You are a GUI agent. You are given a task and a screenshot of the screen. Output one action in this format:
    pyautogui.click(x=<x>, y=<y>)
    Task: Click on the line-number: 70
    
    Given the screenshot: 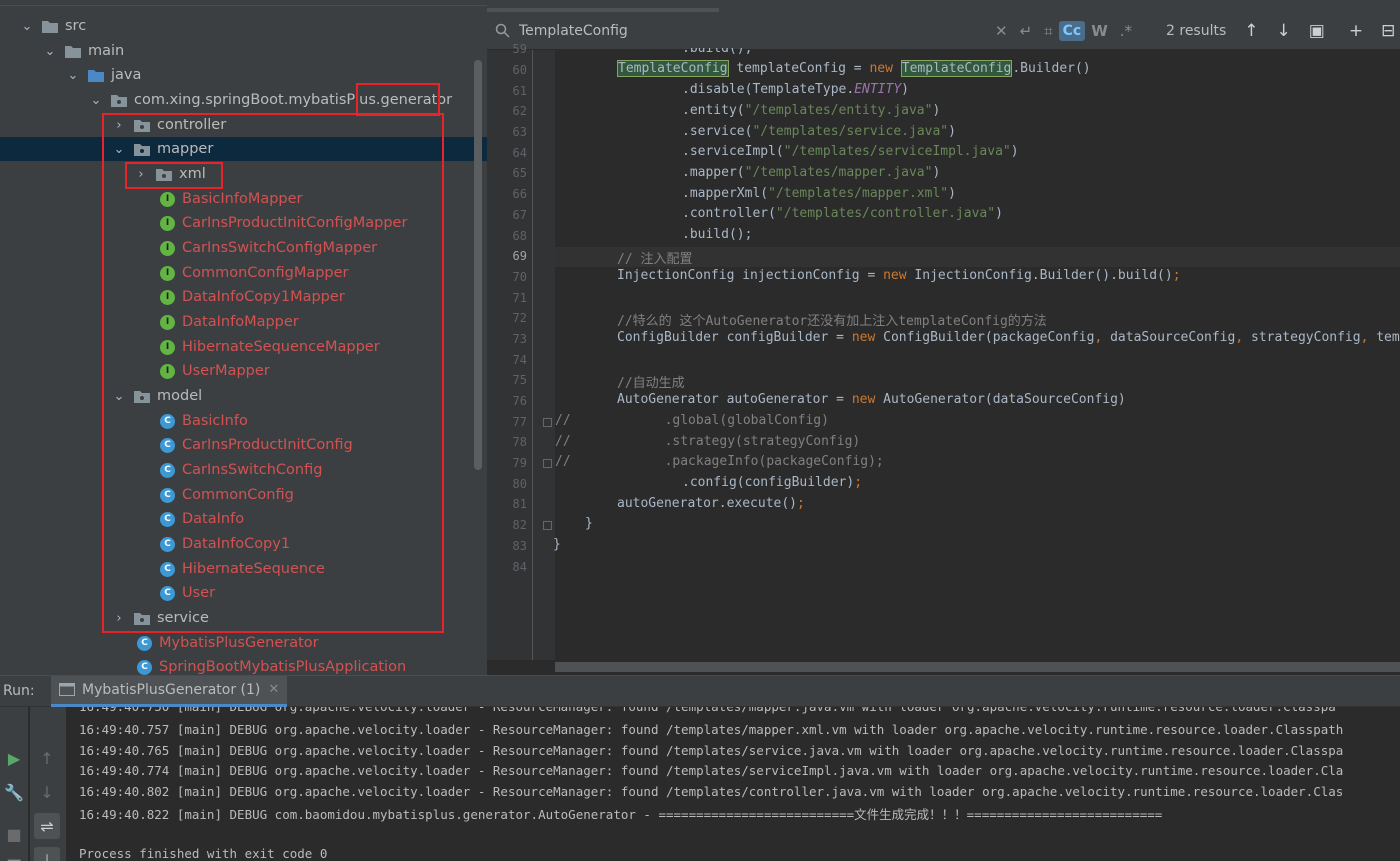 What is the action you would take?
    pyautogui.click(x=519, y=277)
    